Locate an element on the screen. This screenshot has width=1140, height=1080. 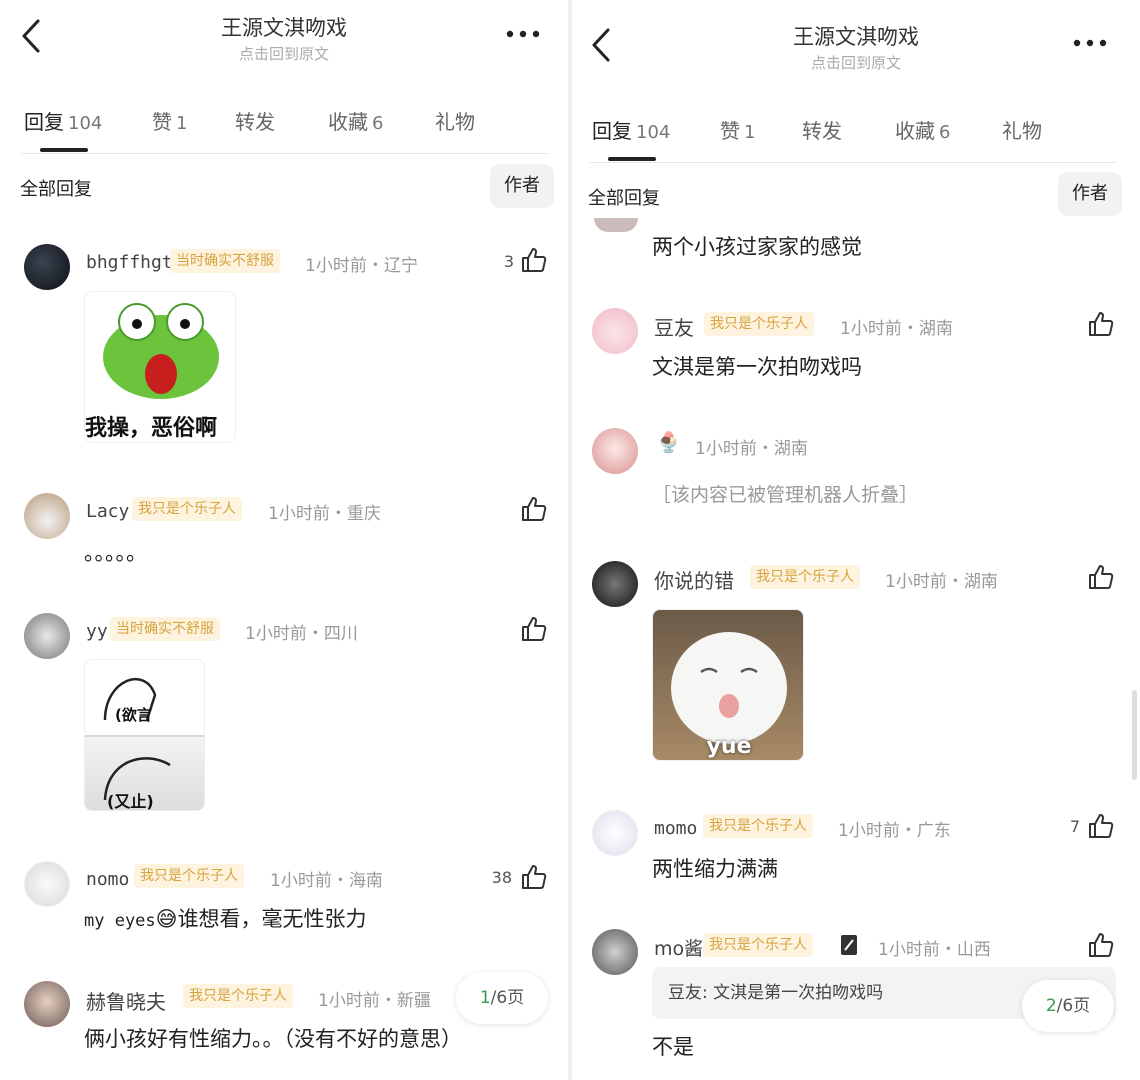
comment-meta: 1小时前・辽宁 is located at coordinates (361, 266).